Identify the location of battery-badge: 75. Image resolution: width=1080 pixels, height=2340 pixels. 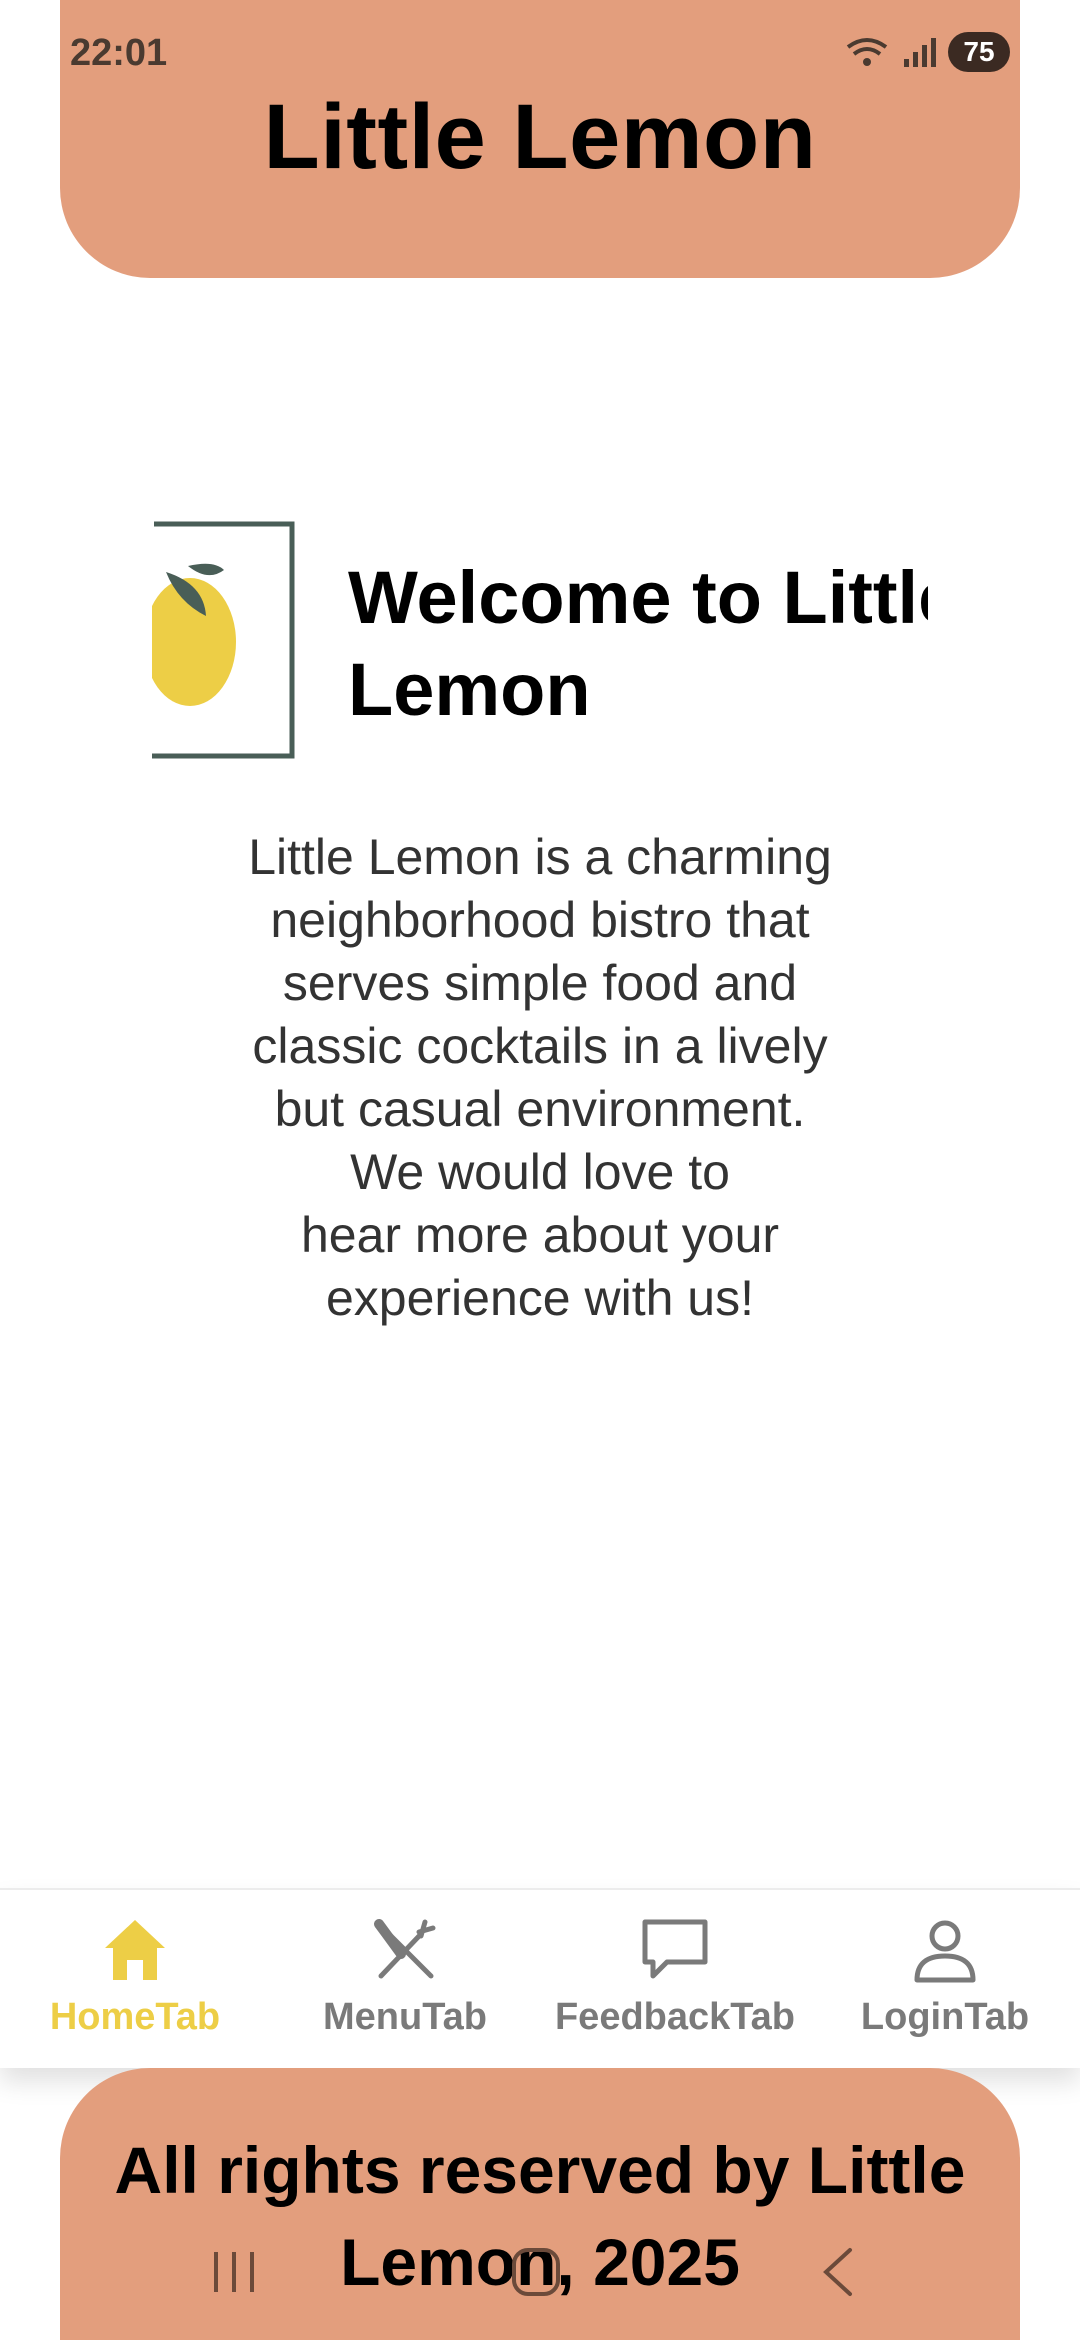
(979, 52).